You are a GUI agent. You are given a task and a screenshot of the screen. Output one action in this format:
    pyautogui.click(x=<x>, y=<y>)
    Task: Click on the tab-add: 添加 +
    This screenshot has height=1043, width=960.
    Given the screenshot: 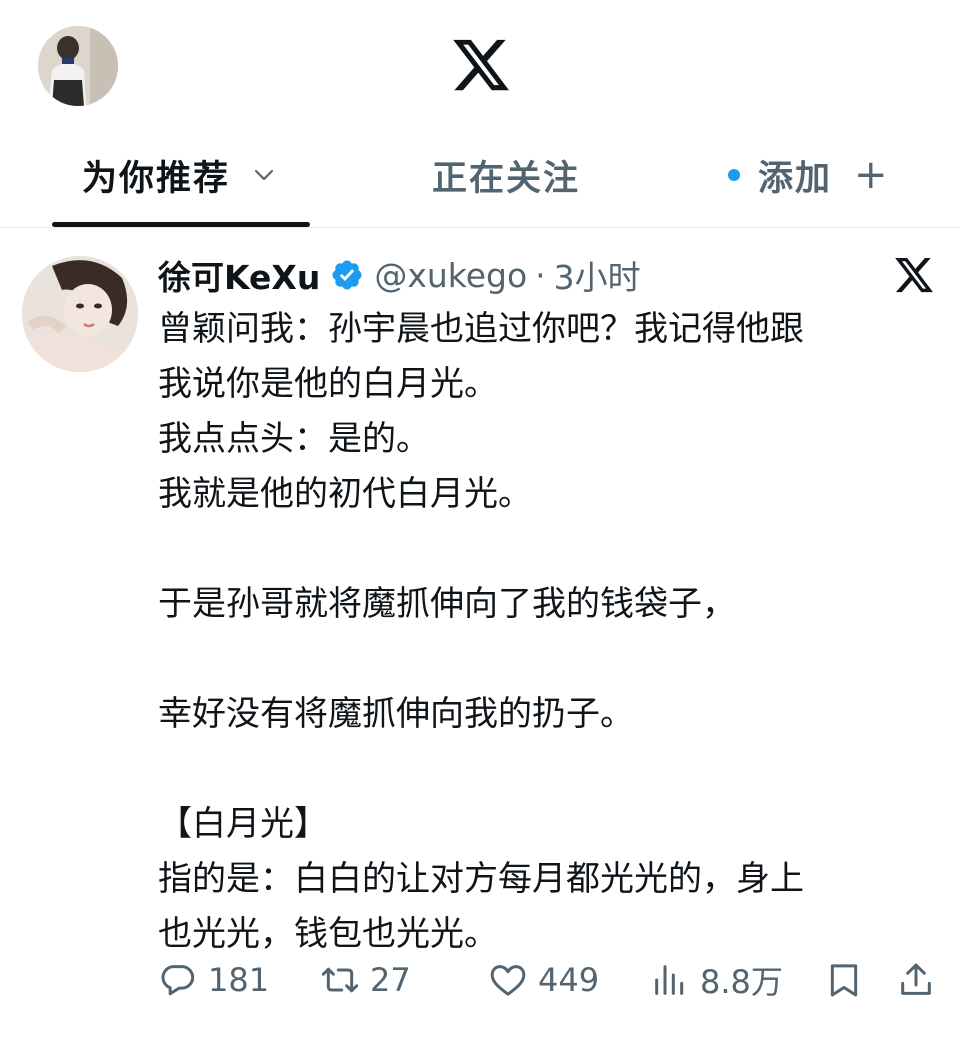 What is the action you would take?
    pyautogui.click(x=809, y=175)
    